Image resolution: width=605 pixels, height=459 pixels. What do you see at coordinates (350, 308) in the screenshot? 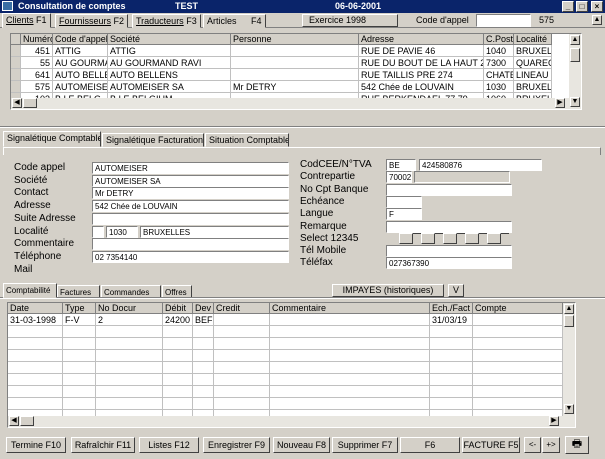
I see `column-header: Commentaire` at bounding box center [350, 308].